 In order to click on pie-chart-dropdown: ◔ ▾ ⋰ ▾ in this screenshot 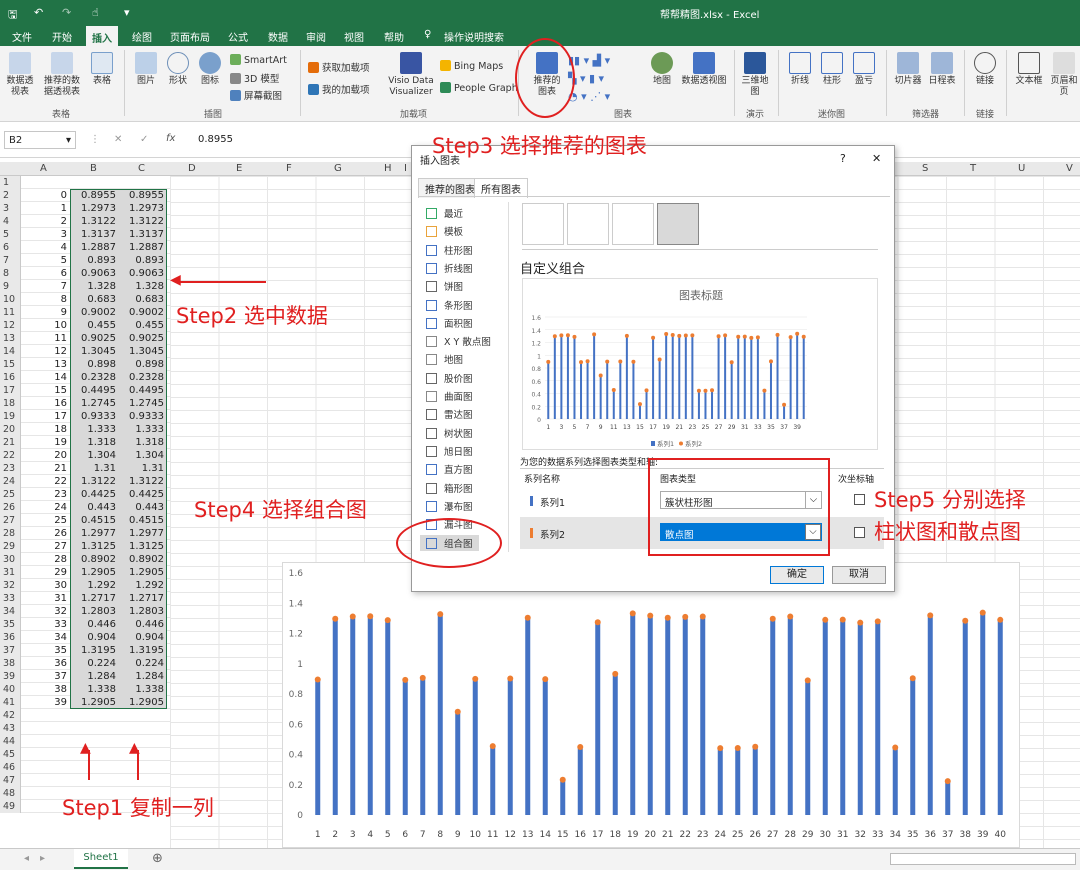, I will do `click(589, 96)`.